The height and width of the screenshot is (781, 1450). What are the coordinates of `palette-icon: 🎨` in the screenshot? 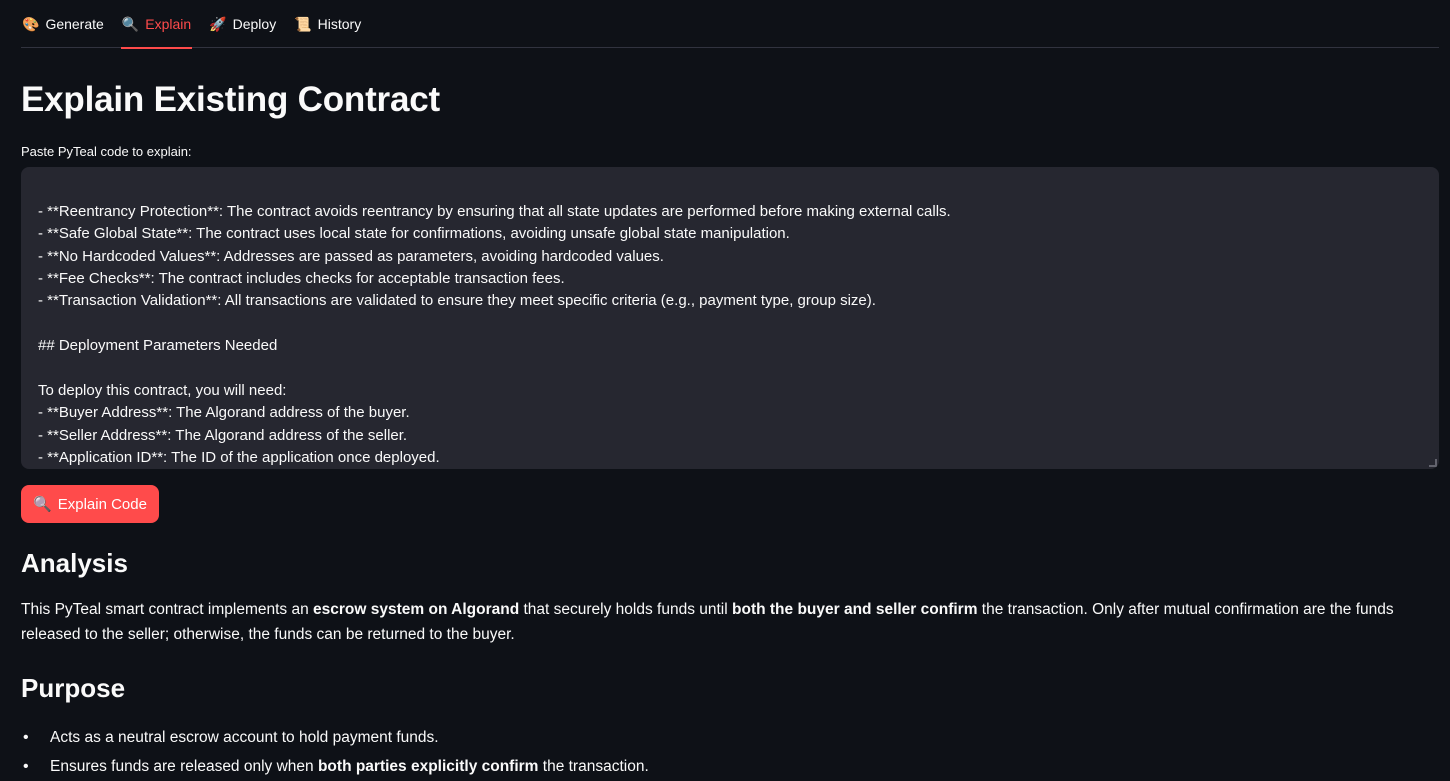 It's located at (31, 23).